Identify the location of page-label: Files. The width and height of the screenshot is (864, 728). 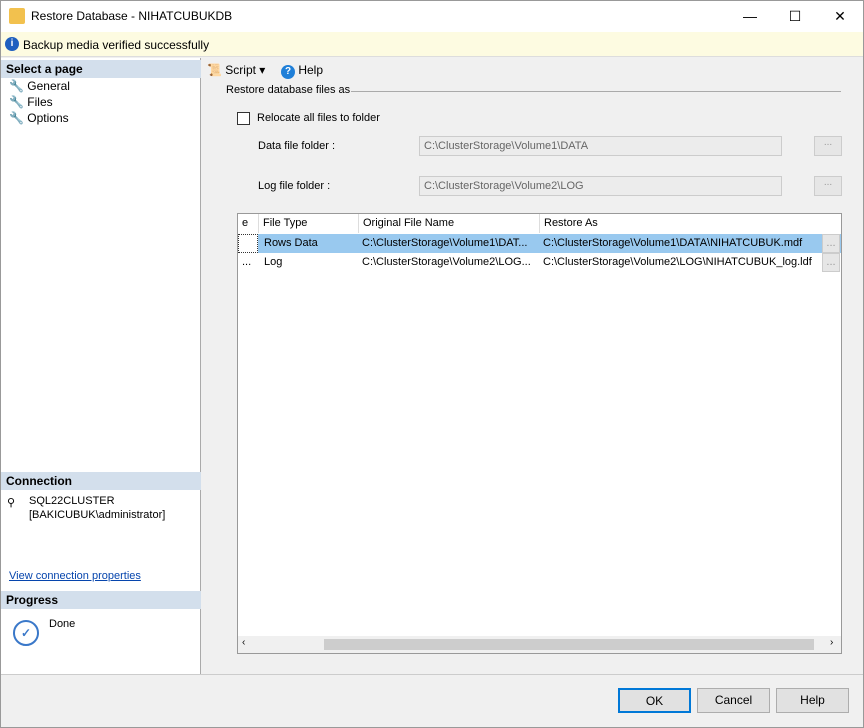
(40, 102).